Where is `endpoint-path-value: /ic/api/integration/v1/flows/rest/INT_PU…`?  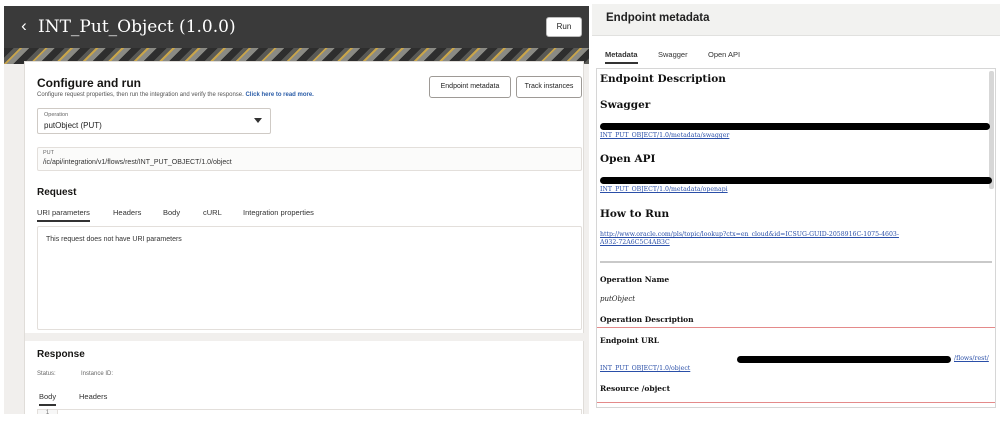
endpoint-path-value: /ic/api/integration/v1/flows/rest/INT_PU… is located at coordinates (137, 162).